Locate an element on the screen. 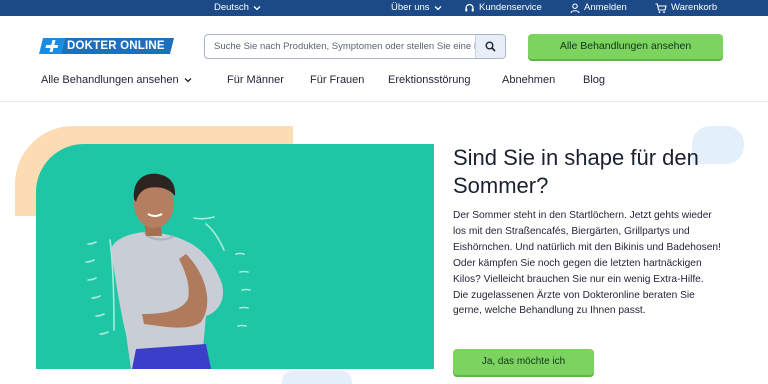 The width and height of the screenshot is (768, 384). nav-item-label: Für Frauen is located at coordinates (337, 80).